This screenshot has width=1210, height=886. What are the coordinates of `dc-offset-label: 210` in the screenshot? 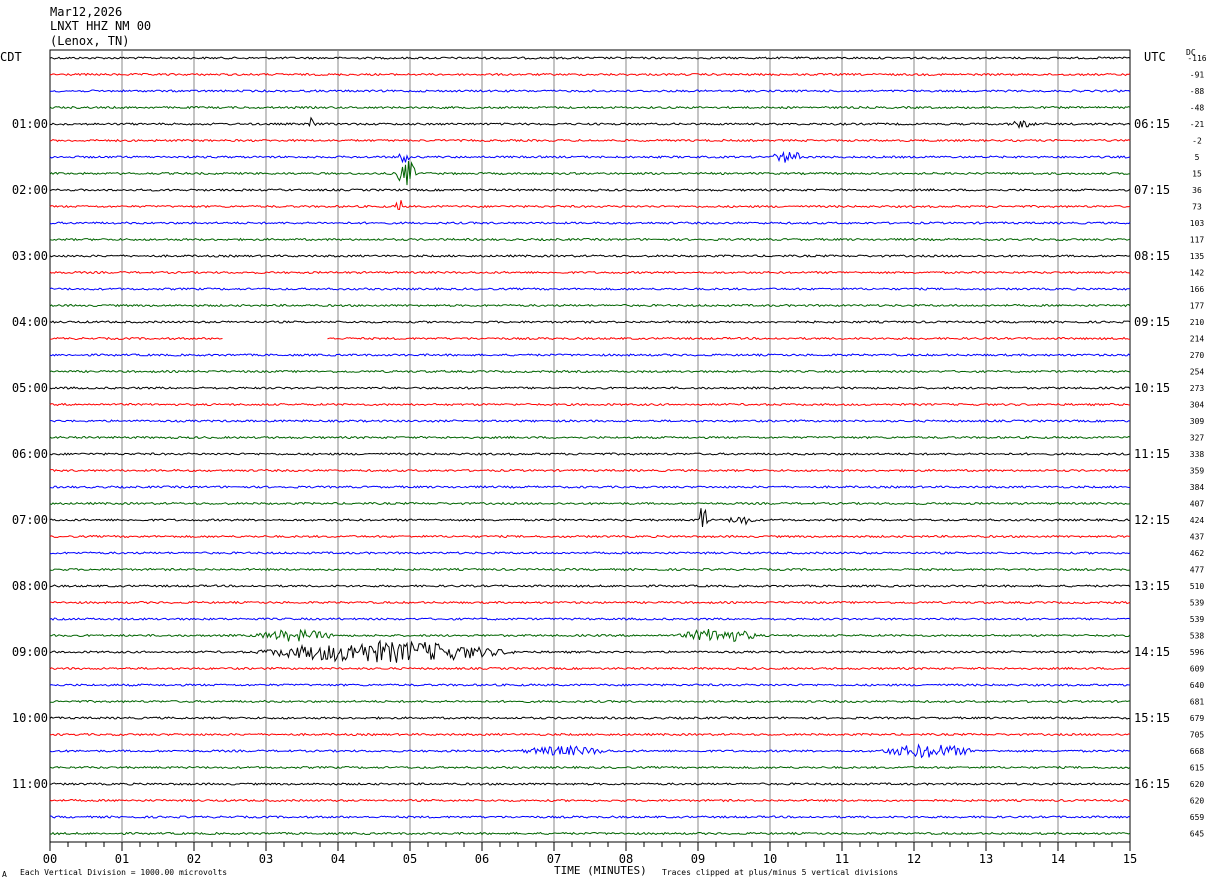 It's located at (1197, 322).